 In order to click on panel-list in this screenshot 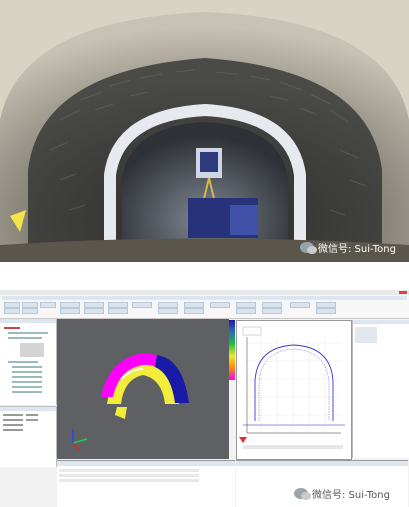, I will do `click(366, 335)`.